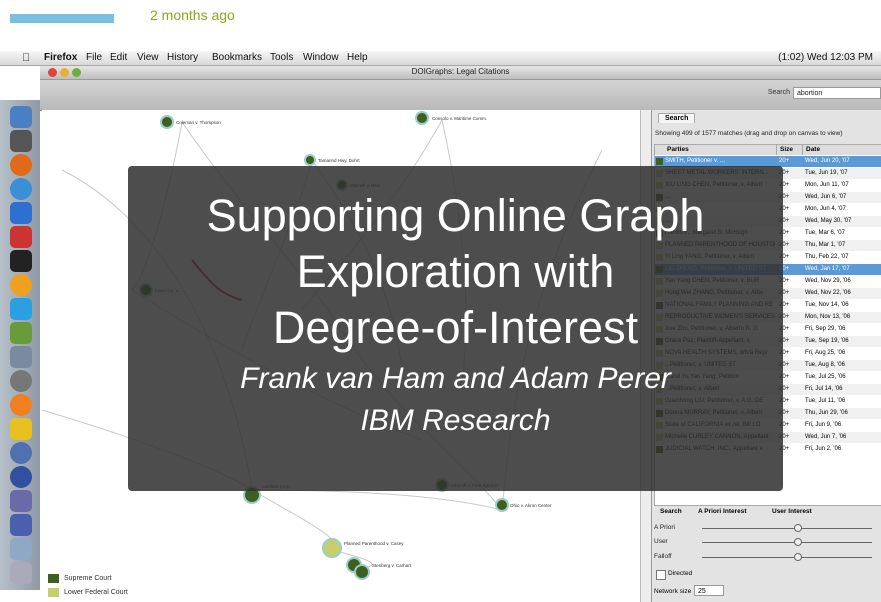 The image size is (881, 602). Describe the element at coordinates (827, 257) in the screenshot. I see `cell-date: Thu, Feb 22, '07` at that location.